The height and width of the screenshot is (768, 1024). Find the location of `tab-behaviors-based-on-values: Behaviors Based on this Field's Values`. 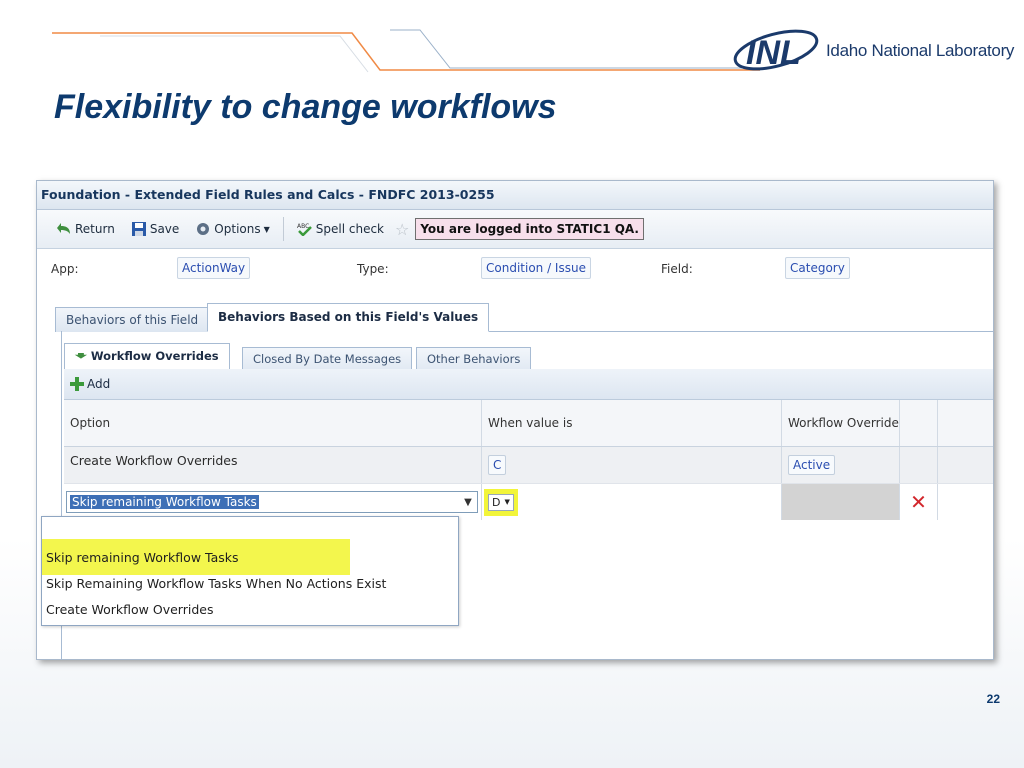

tab-behaviors-based-on-values: Behaviors Based on this Field's Values is located at coordinates (348, 317).